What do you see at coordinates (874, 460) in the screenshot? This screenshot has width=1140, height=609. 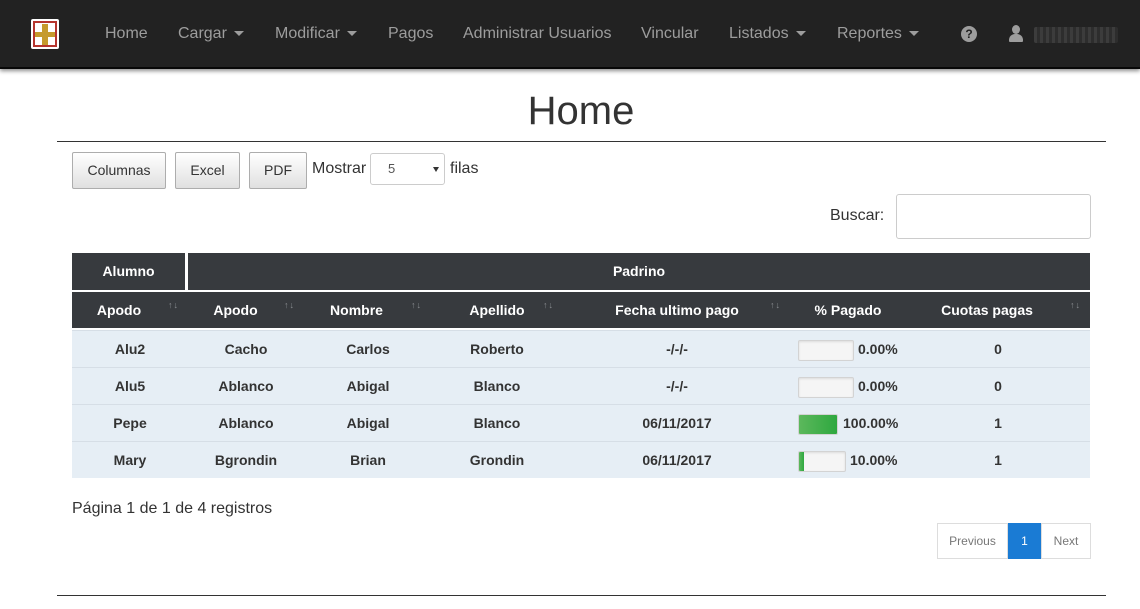 I see `pagado-value: 10.00%` at bounding box center [874, 460].